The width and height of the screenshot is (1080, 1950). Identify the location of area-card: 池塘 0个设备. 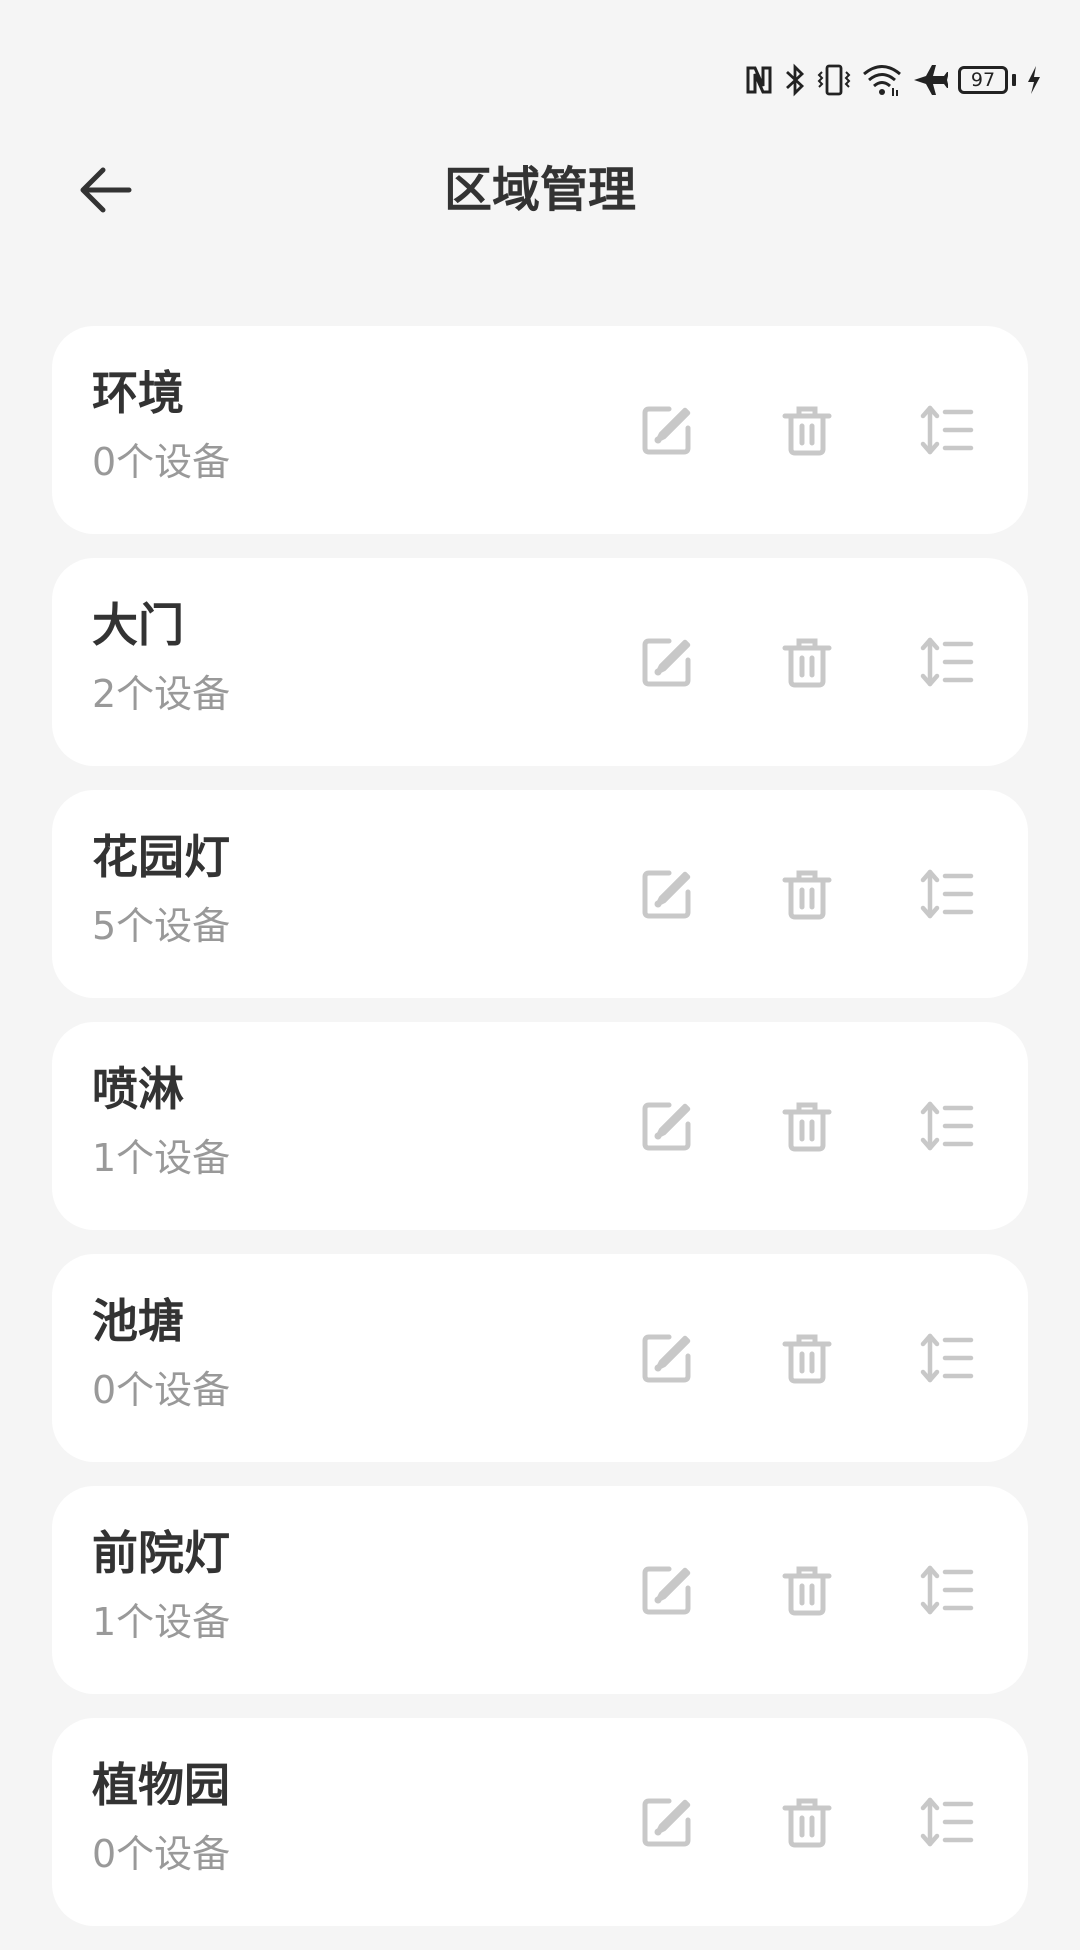
(540, 1358).